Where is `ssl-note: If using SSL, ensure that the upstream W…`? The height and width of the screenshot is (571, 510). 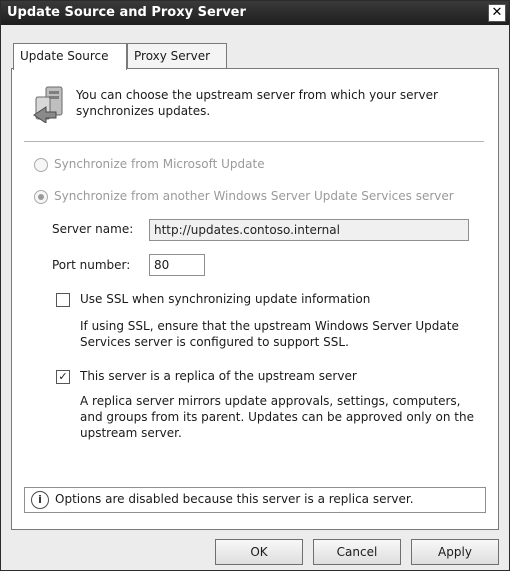
ssl-note: If using SSL, ensure that the upstream W… is located at coordinates (269, 334).